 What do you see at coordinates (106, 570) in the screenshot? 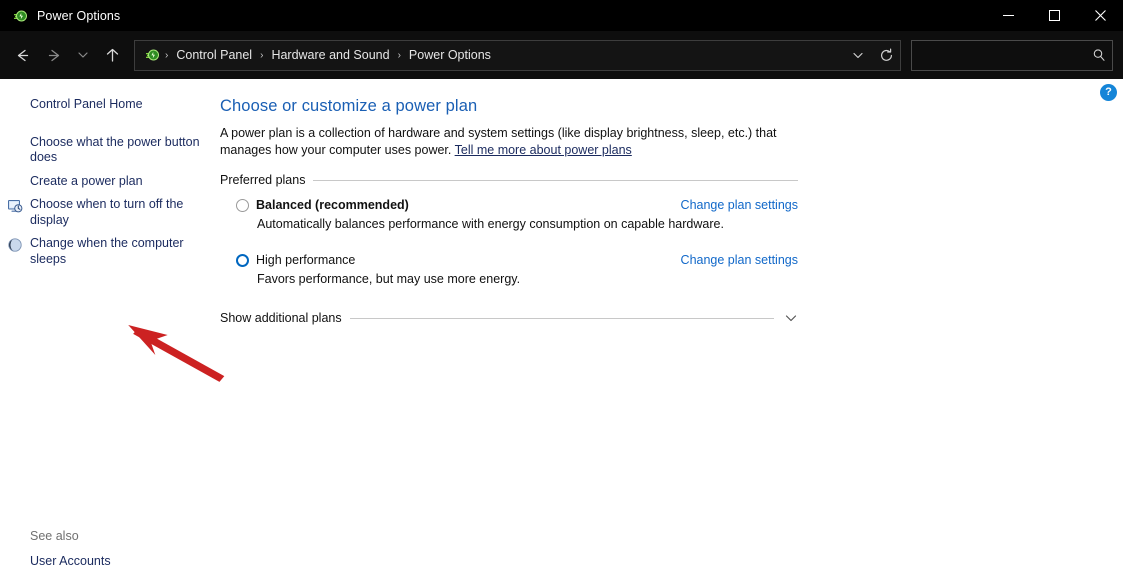
I see `sidebar-item-user-accounts: User Accounts` at bounding box center [106, 570].